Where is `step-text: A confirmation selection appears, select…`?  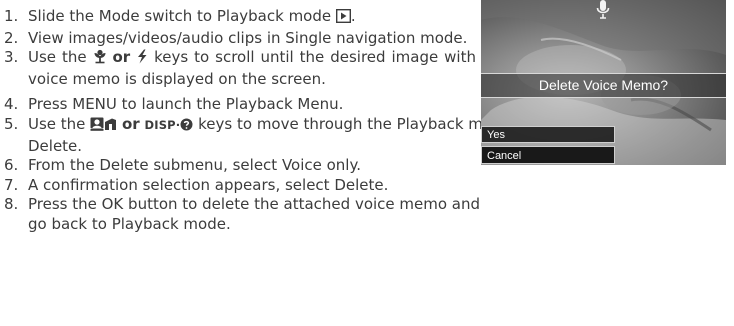 step-text: A confirmation selection appears, select… is located at coordinates (208, 184).